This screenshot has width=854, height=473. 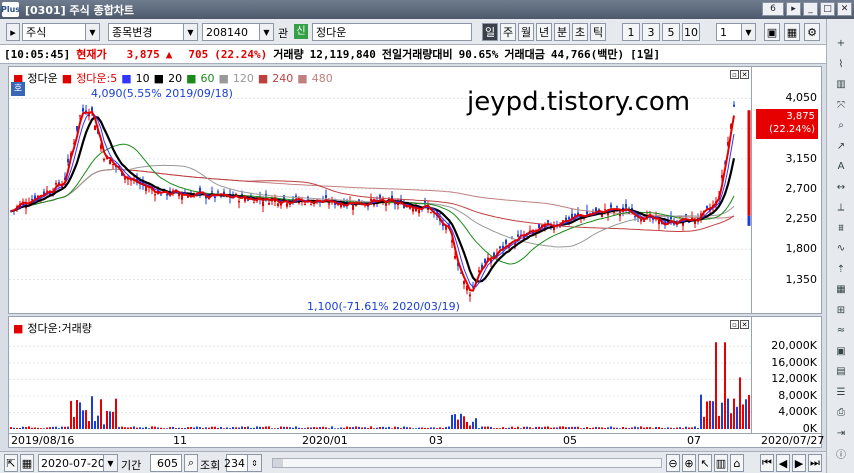 What do you see at coordinates (737, 463) in the screenshot?
I see `home-icon: ⌂` at bounding box center [737, 463].